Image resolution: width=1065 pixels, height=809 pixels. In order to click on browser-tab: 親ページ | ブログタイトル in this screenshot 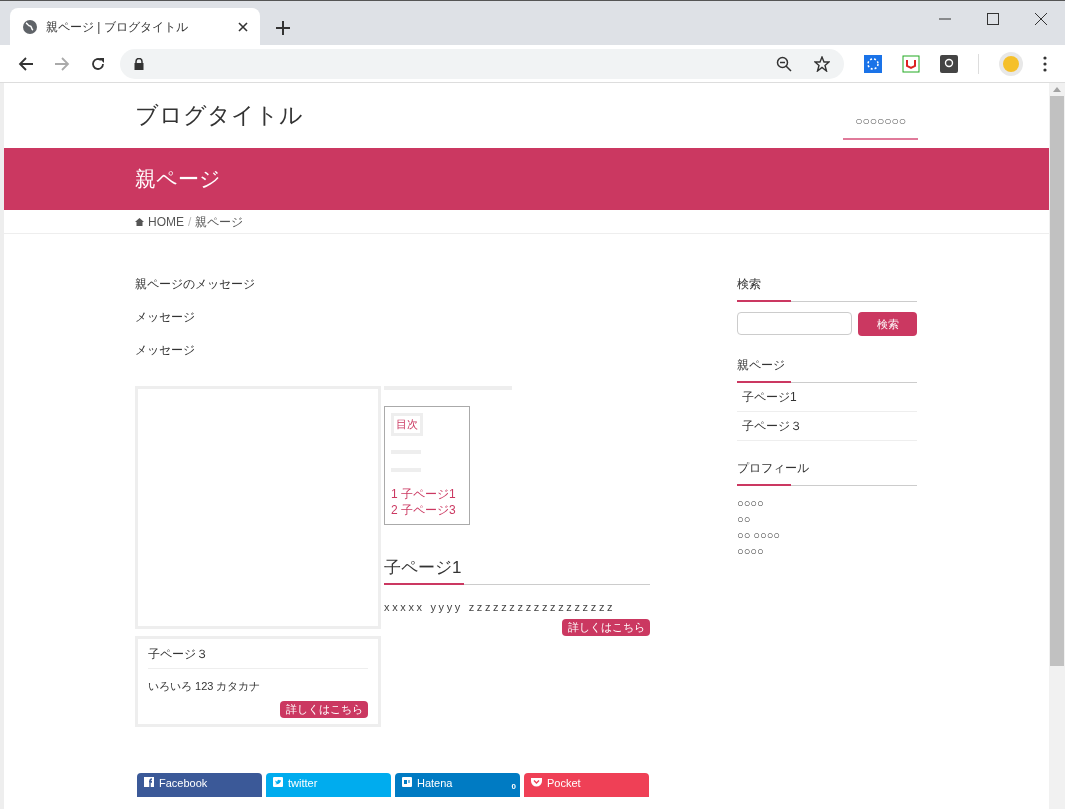, I will do `click(135, 26)`.